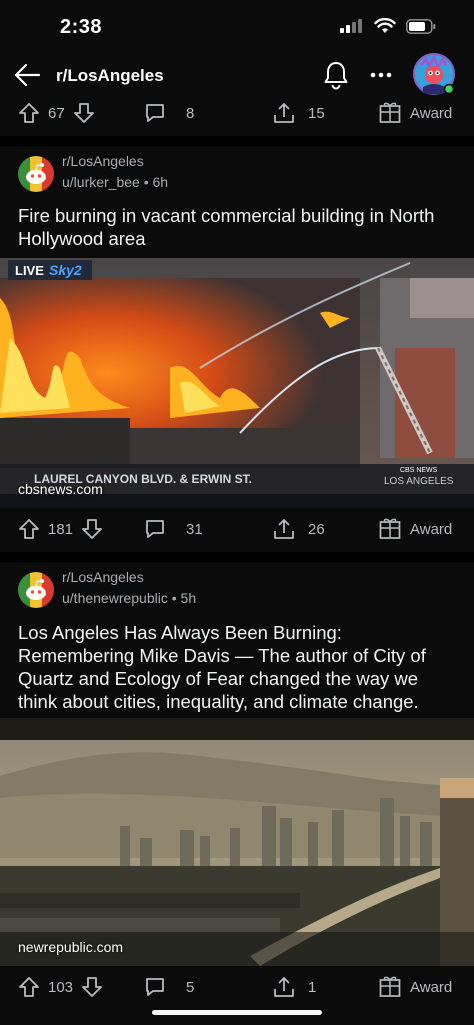  Describe the element at coordinates (60, 489) in the screenshot. I see `link-domain: cbsnews.com` at that location.